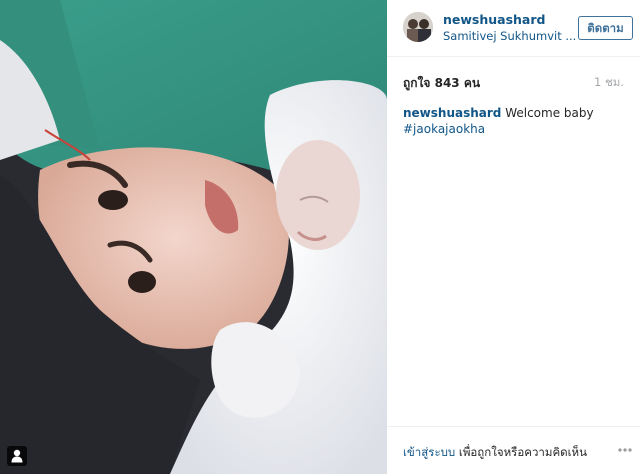 The width and height of the screenshot is (640, 475). I want to click on follow-button: ติดตาม, so click(605, 28).